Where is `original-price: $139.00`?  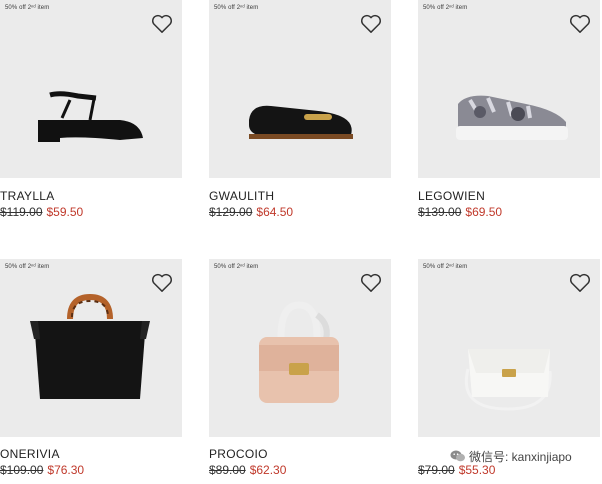
original-price: $139.00 is located at coordinates (440, 212).